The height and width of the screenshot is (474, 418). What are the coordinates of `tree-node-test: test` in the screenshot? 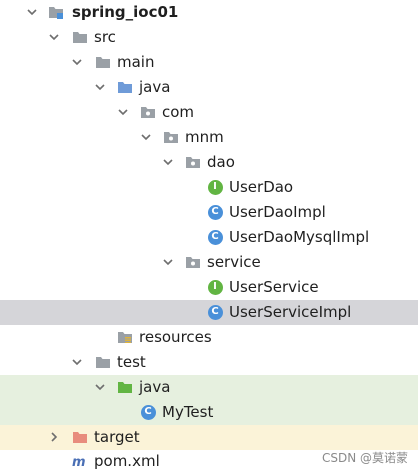 It's located at (209, 362).